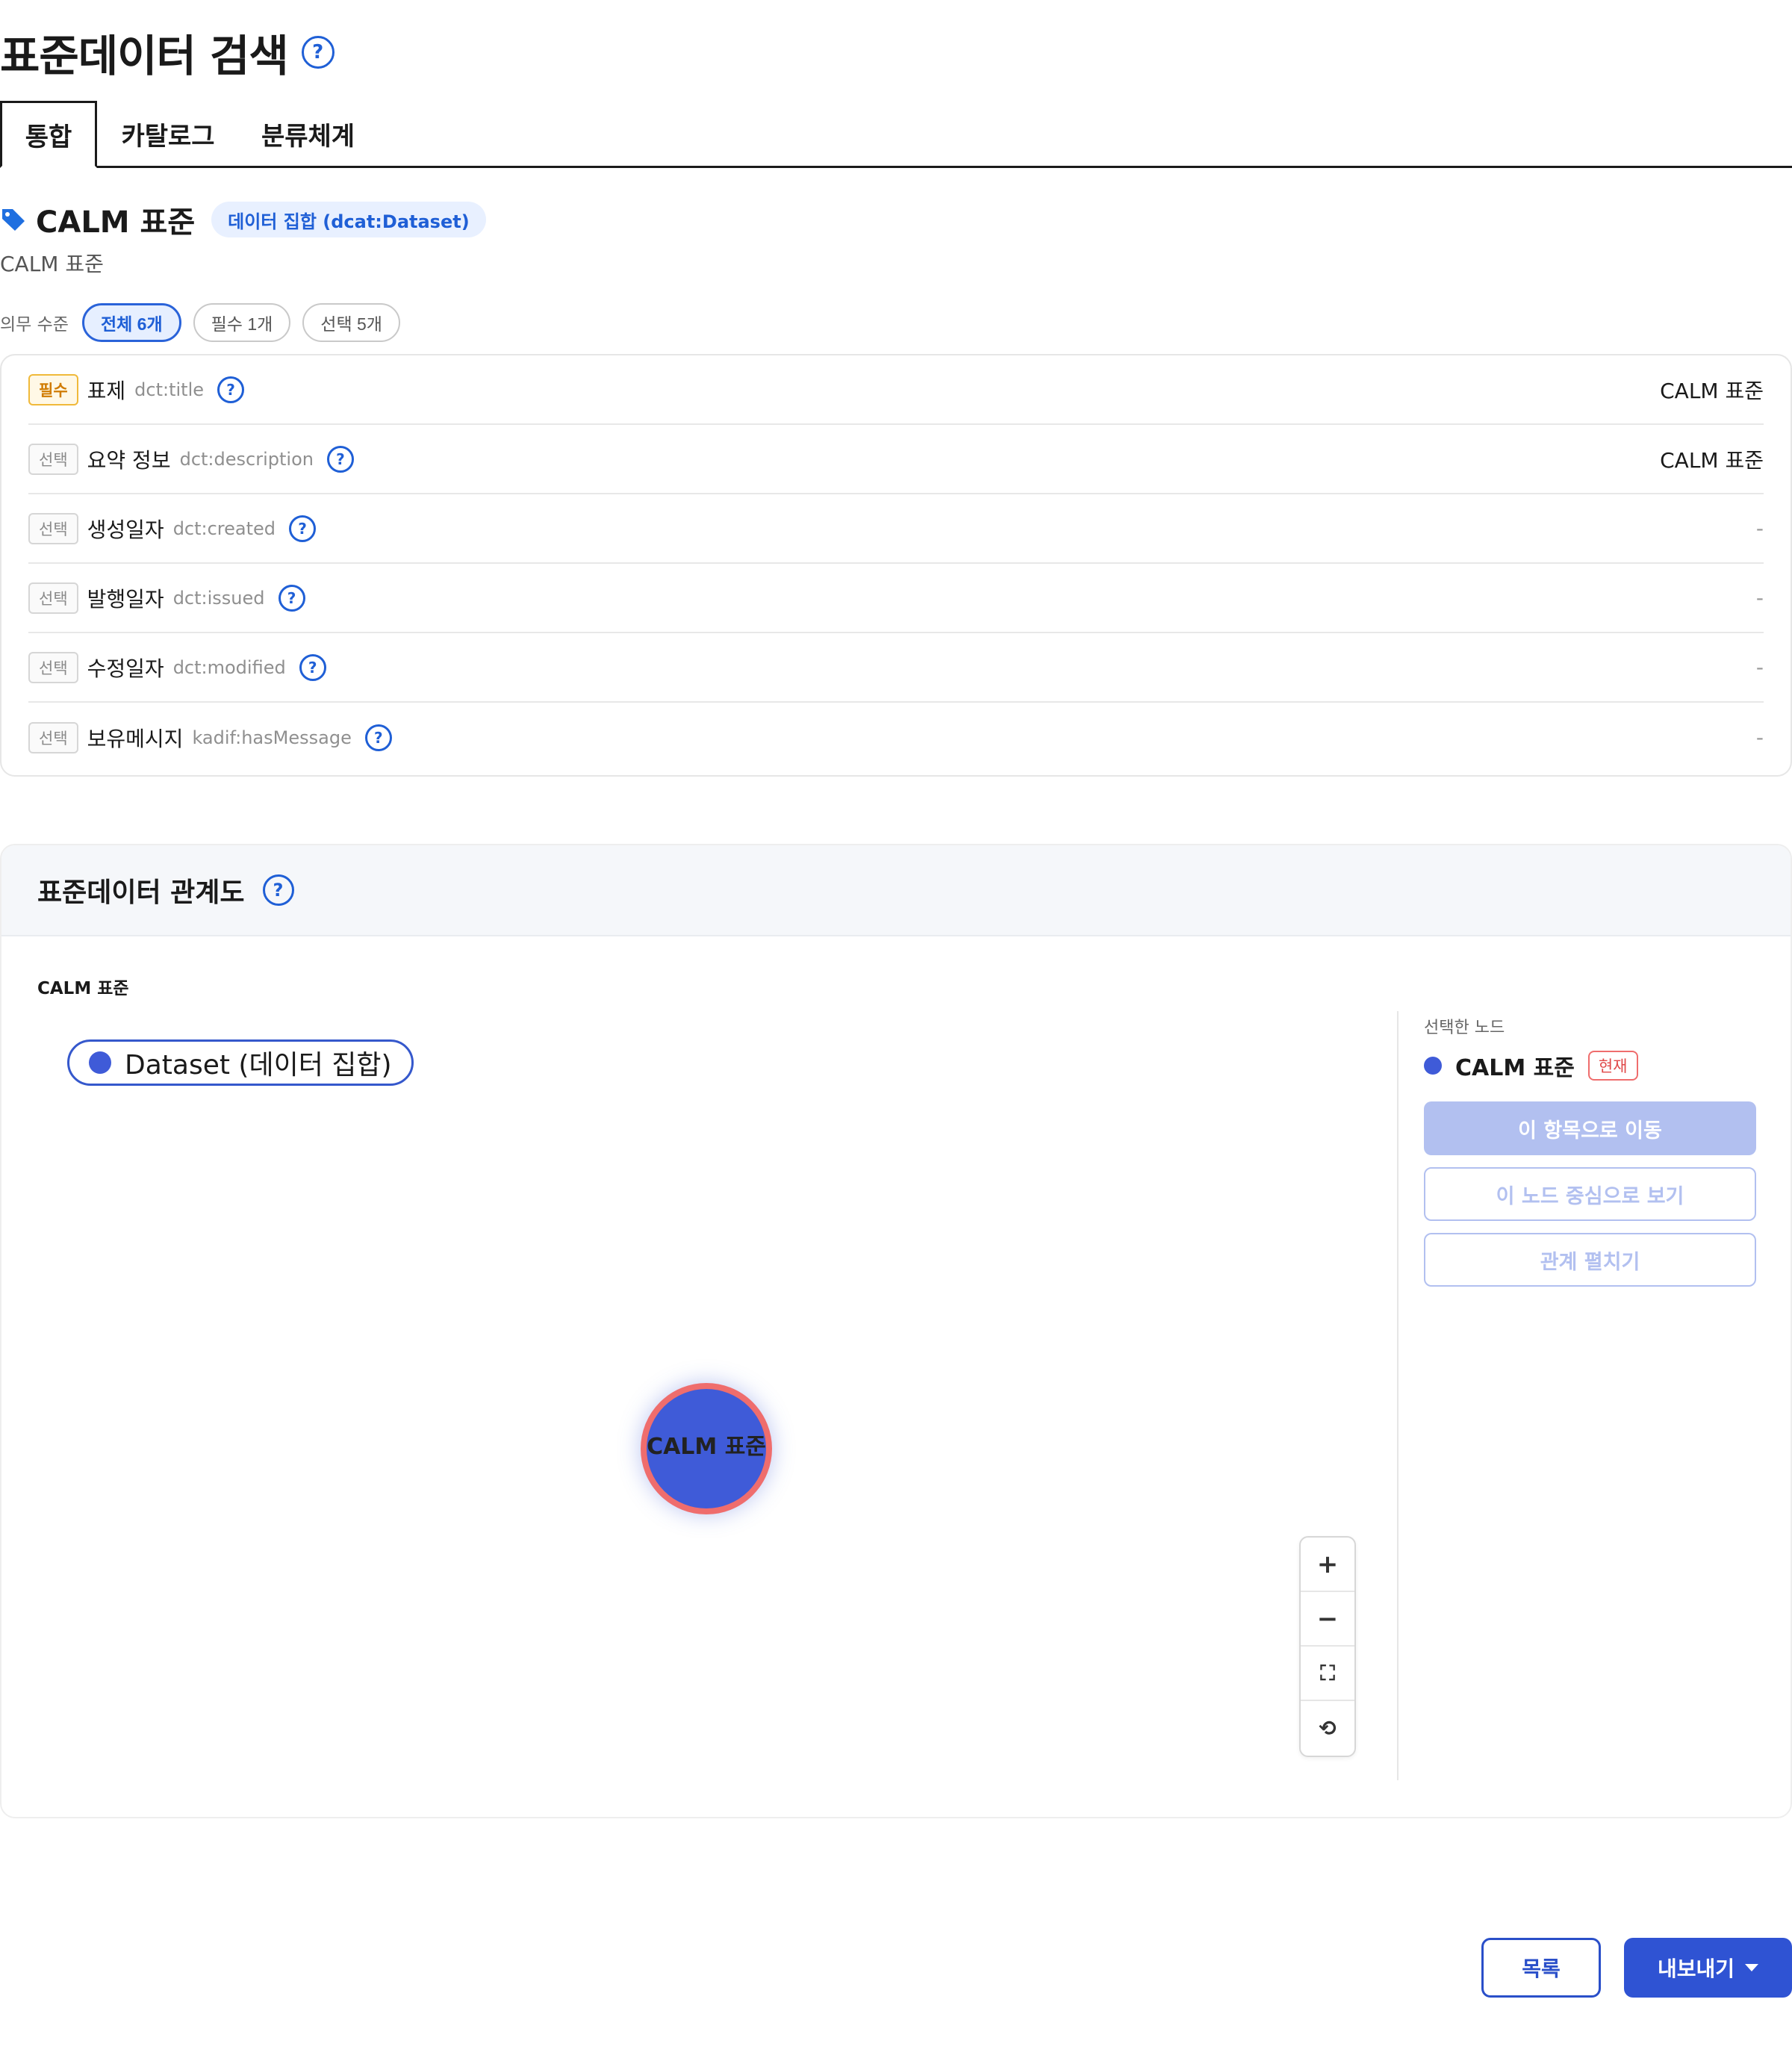 This screenshot has width=1792, height=2070. I want to click on property-row-title: 필수 표제 dct:title ? CALM 표준, so click(896, 390).